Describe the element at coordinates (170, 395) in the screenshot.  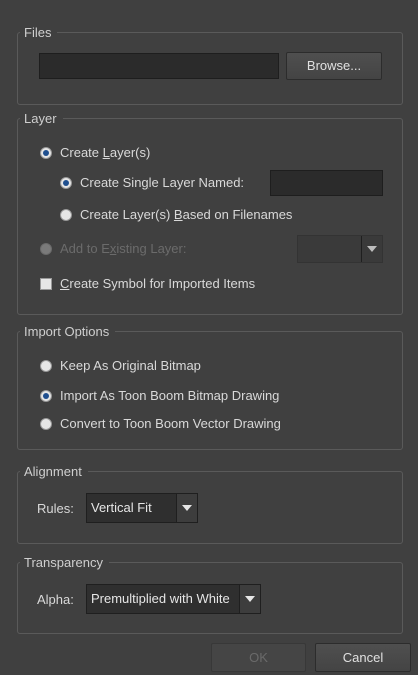
I see `import-bitmap-drawing-label: Import As Toon Boom Bitmap Drawing` at that location.